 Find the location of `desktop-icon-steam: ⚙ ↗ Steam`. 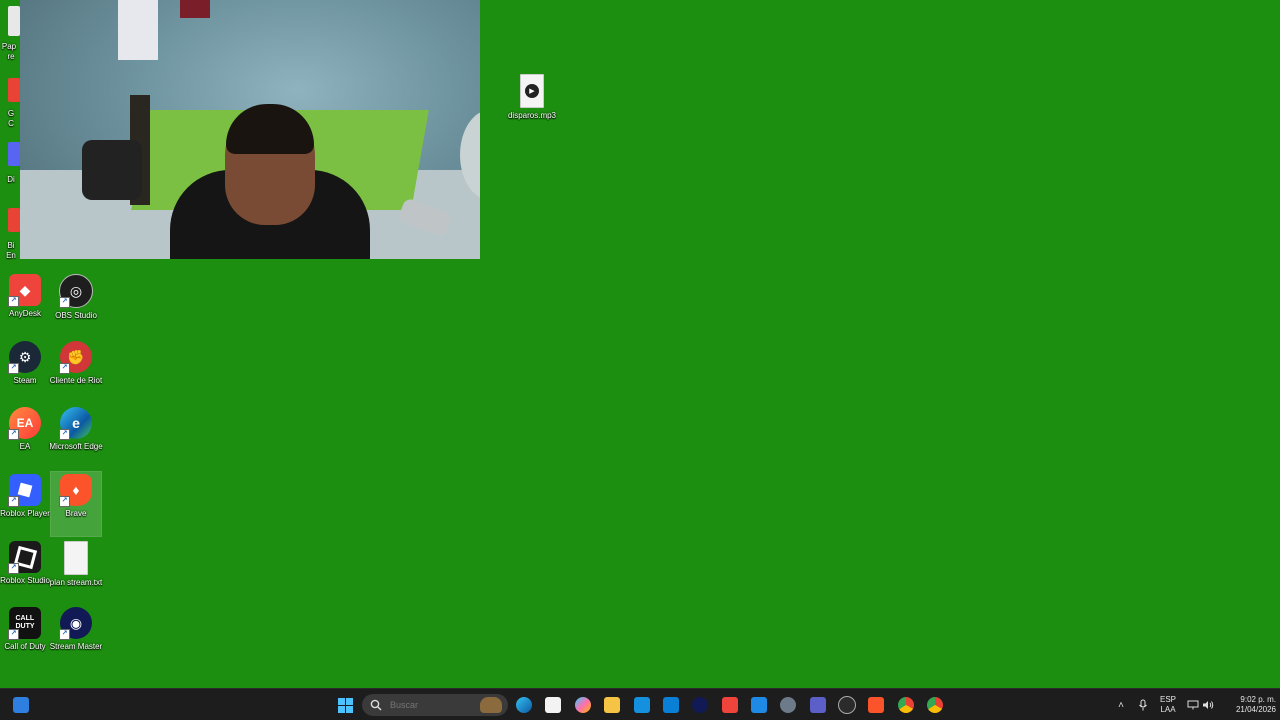

desktop-icon-steam: ⚙ ↗ Steam is located at coordinates (25, 371).